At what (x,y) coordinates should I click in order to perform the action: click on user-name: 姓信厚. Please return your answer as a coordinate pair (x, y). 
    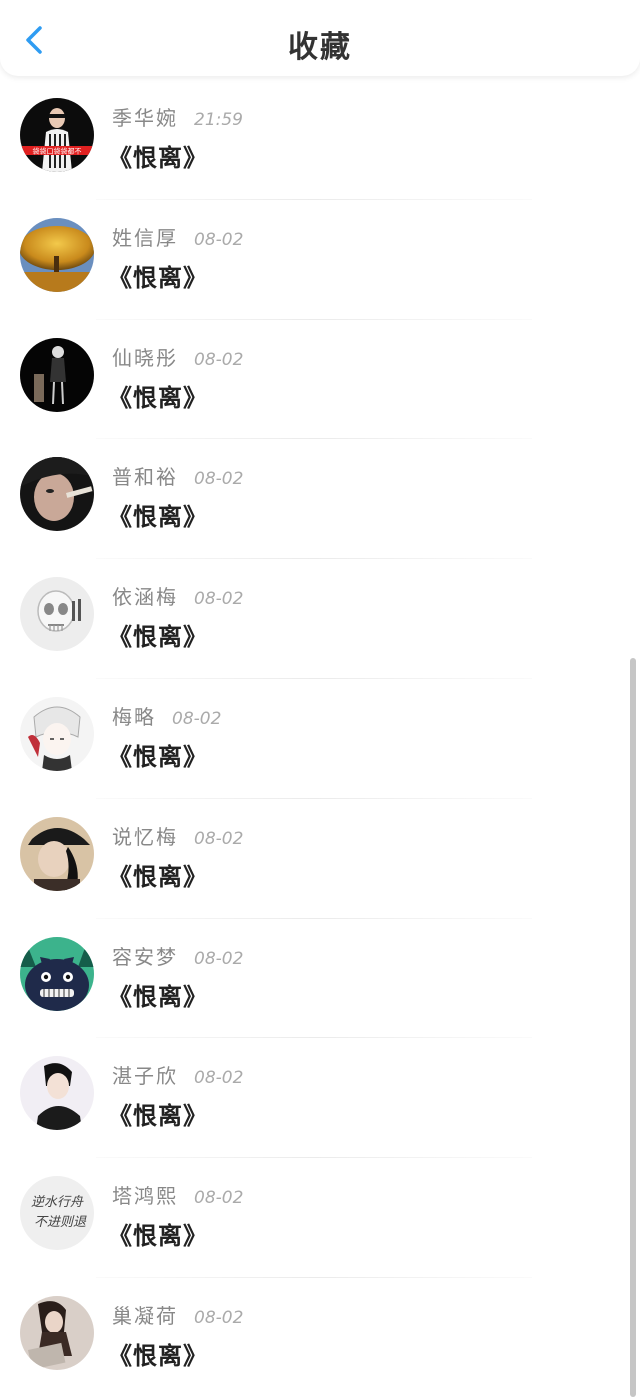
    Looking at the image, I should click on (145, 237).